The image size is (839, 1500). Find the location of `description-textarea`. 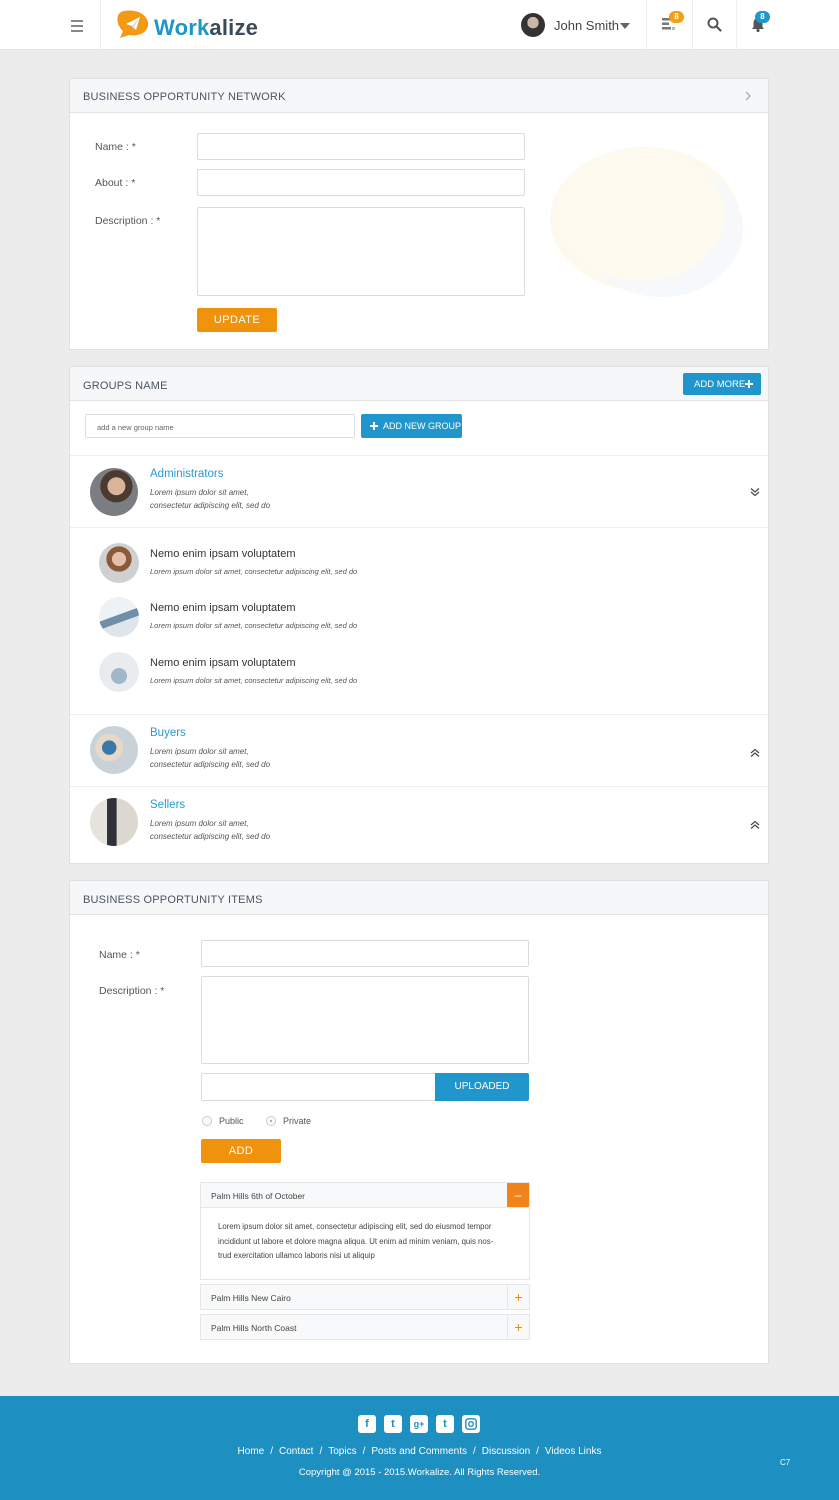

description-textarea is located at coordinates (361, 251).